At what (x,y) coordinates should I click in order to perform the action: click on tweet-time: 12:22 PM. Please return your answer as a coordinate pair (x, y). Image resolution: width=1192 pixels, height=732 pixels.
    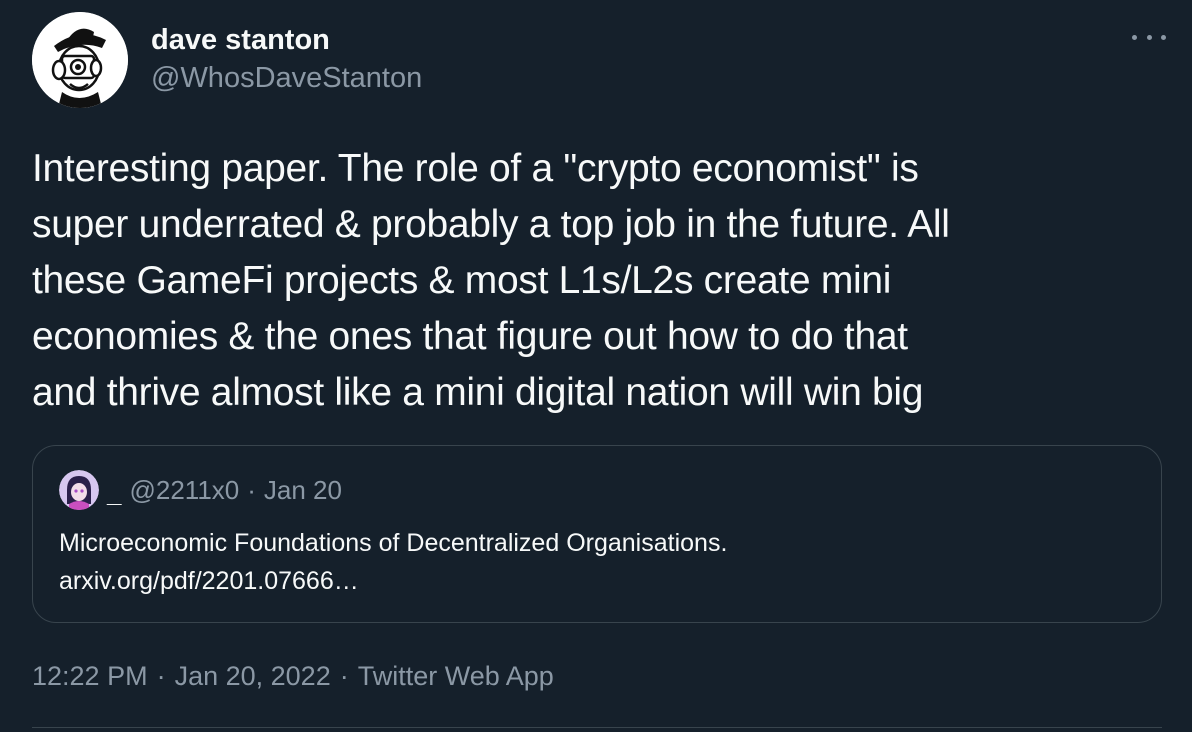
    Looking at the image, I should click on (90, 676).